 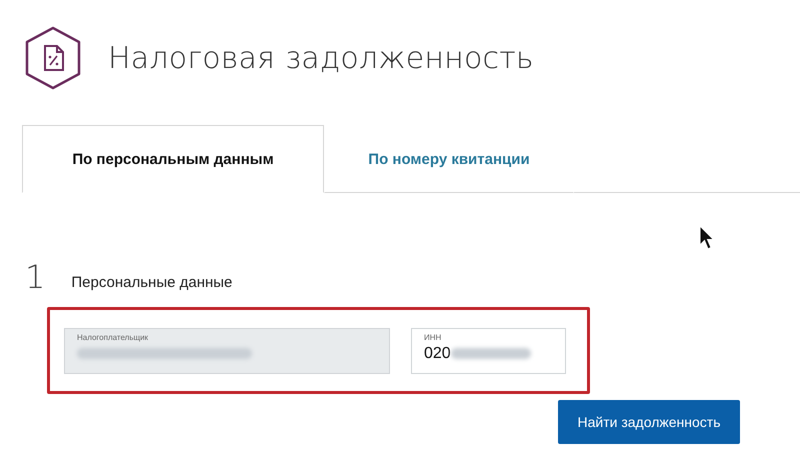 What do you see at coordinates (649, 422) in the screenshot?
I see `find-debt-button: Найти задолженность` at bounding box center [649, 422].